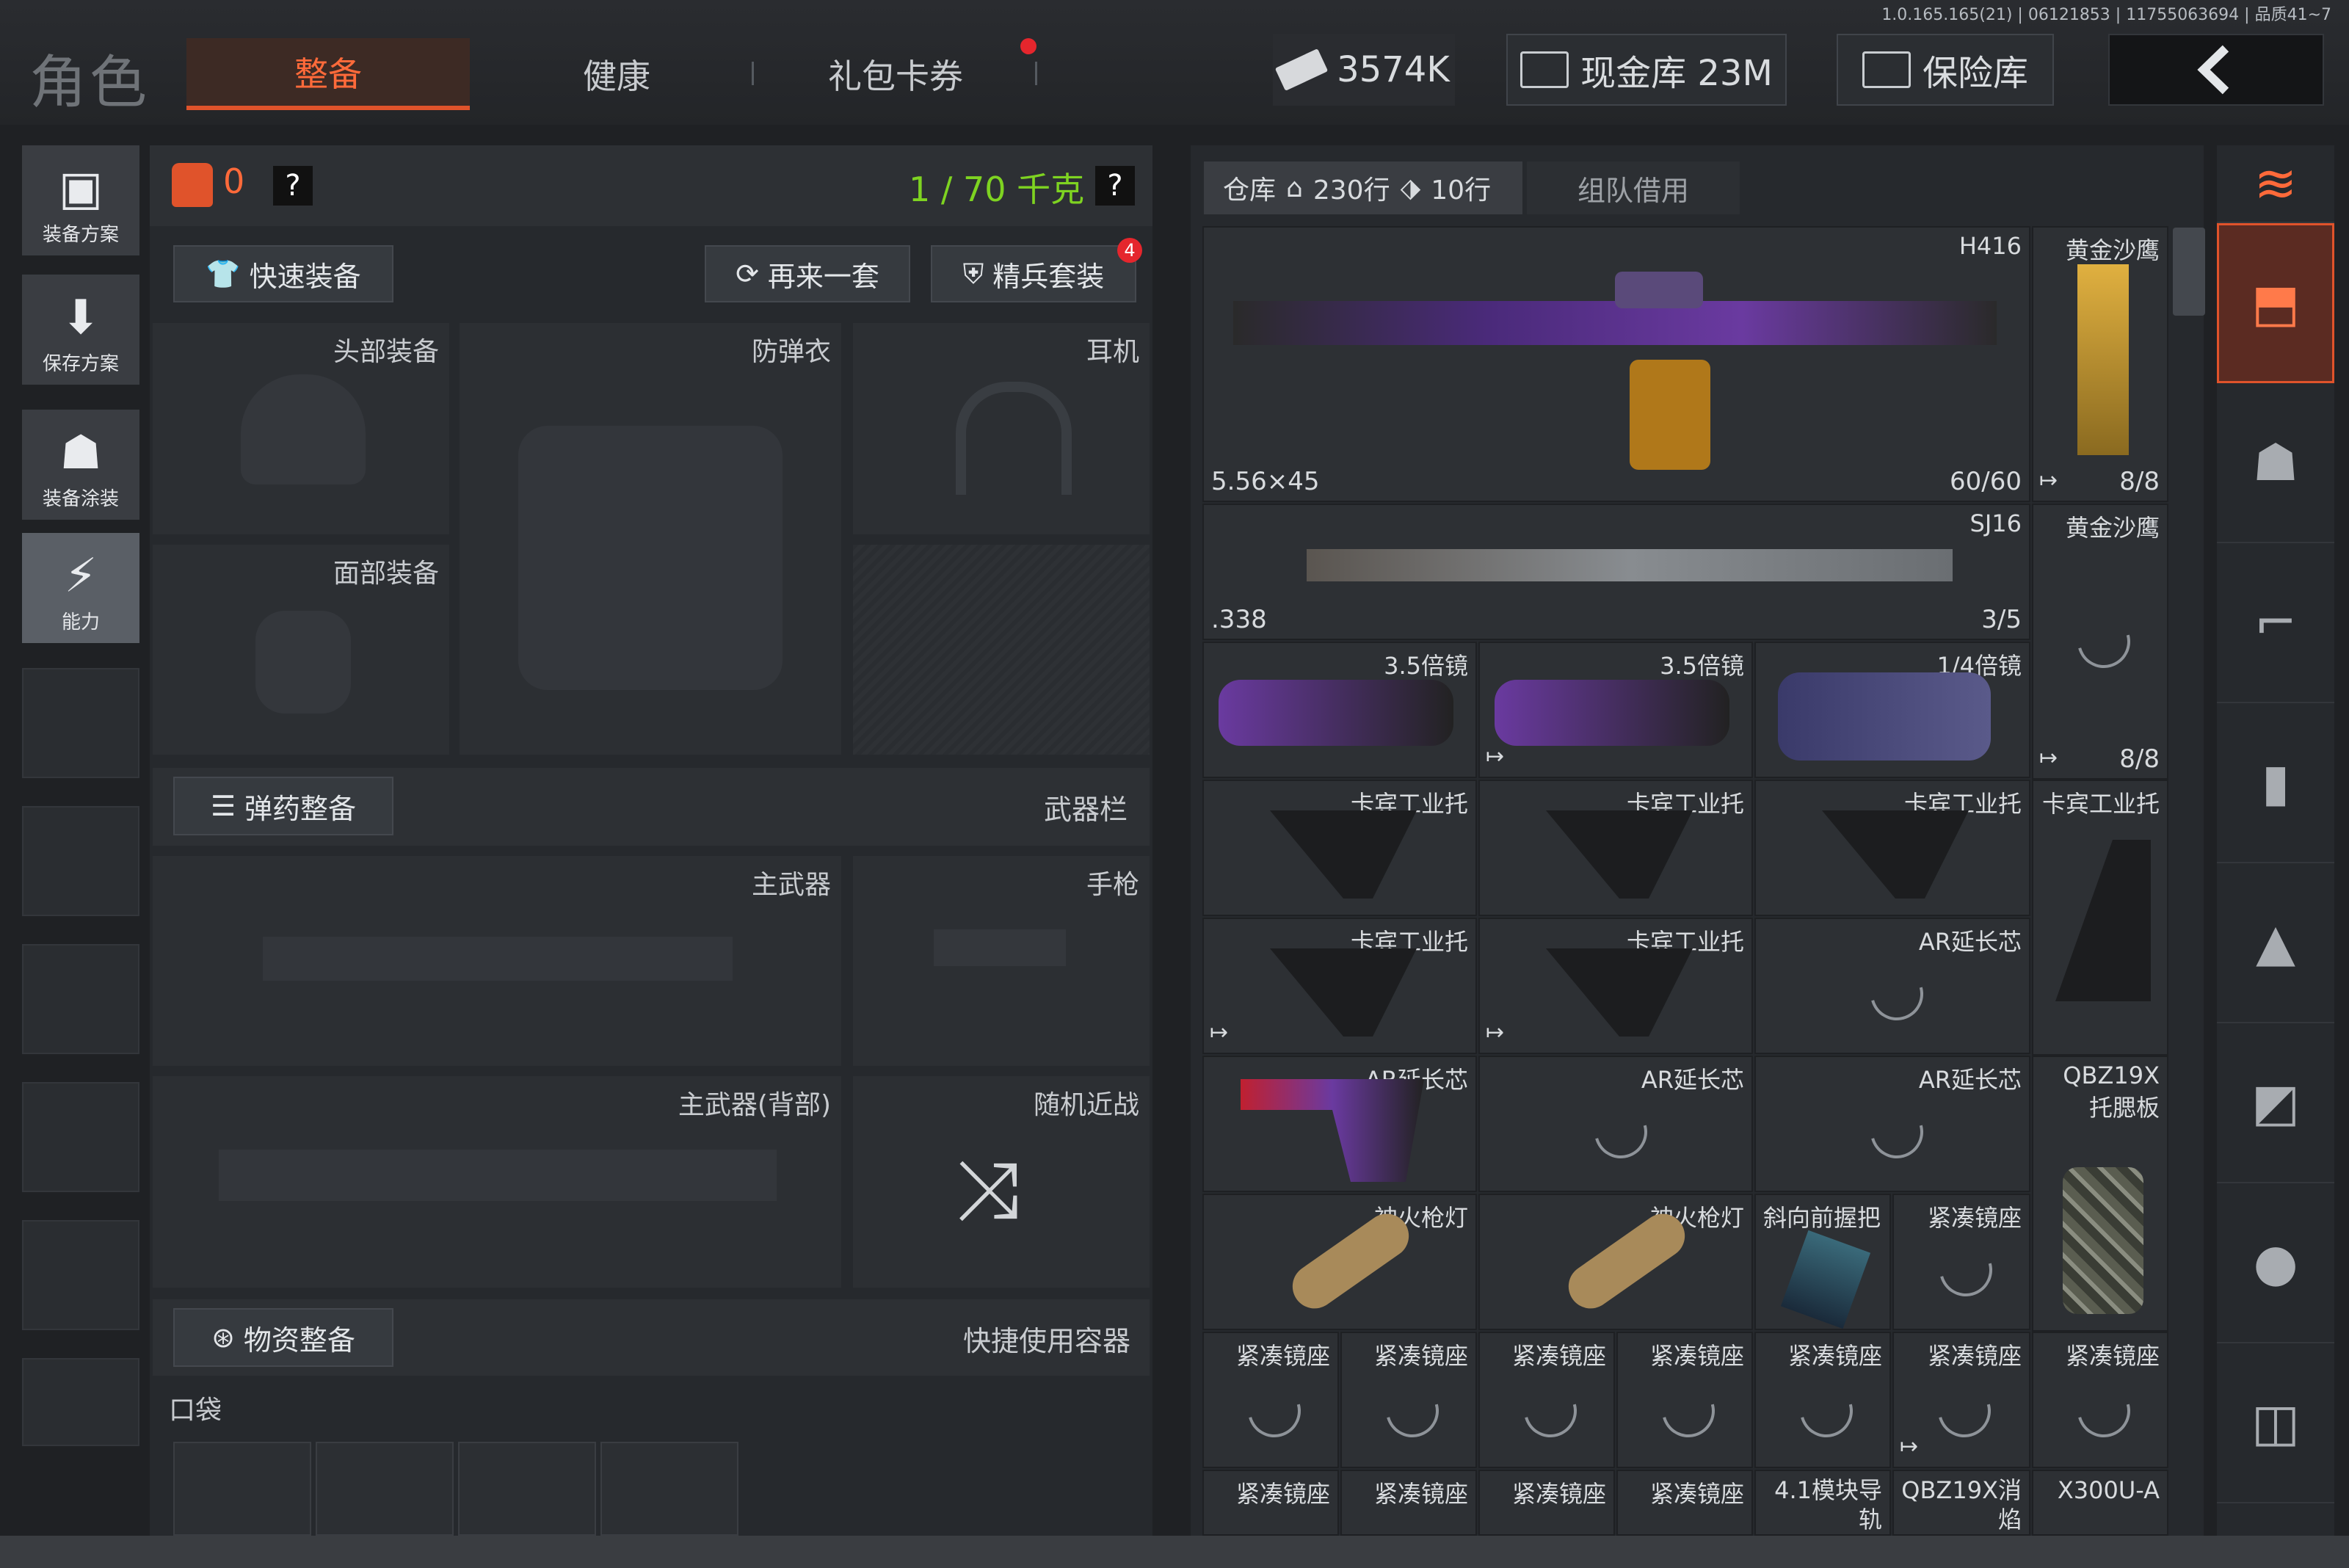 The width and height of the screenshot is (2349, 1568). What do you see at coordinates (895, 74) in the screenshot?
I see `tab-gift-vouchers: 礼包卡券` at bounding box center [895, 74].